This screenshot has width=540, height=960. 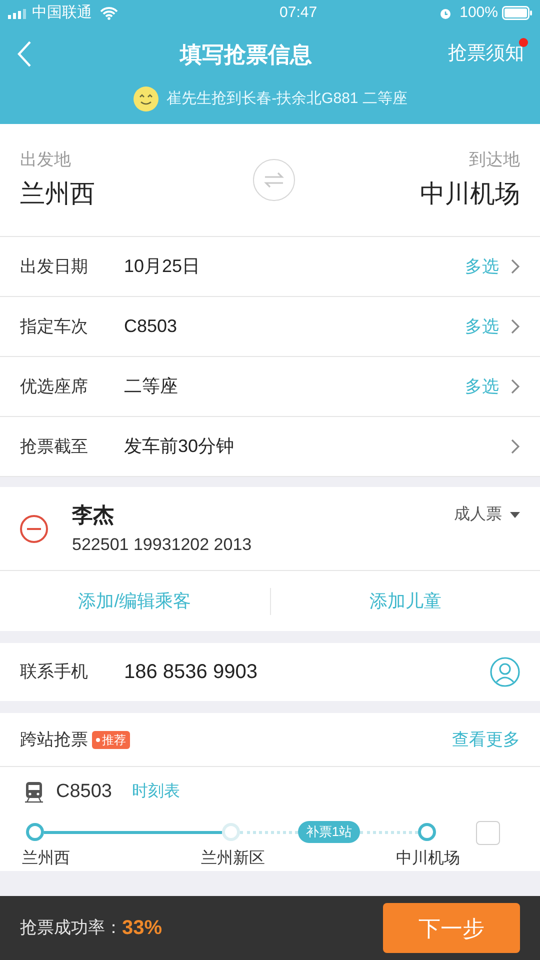 What do you see at coordinates (287, 98) in the screenshot?
I see `ticker-text: 崔先生抢到长春-扶余北G881 二等座` at bounding box center [287, 98].